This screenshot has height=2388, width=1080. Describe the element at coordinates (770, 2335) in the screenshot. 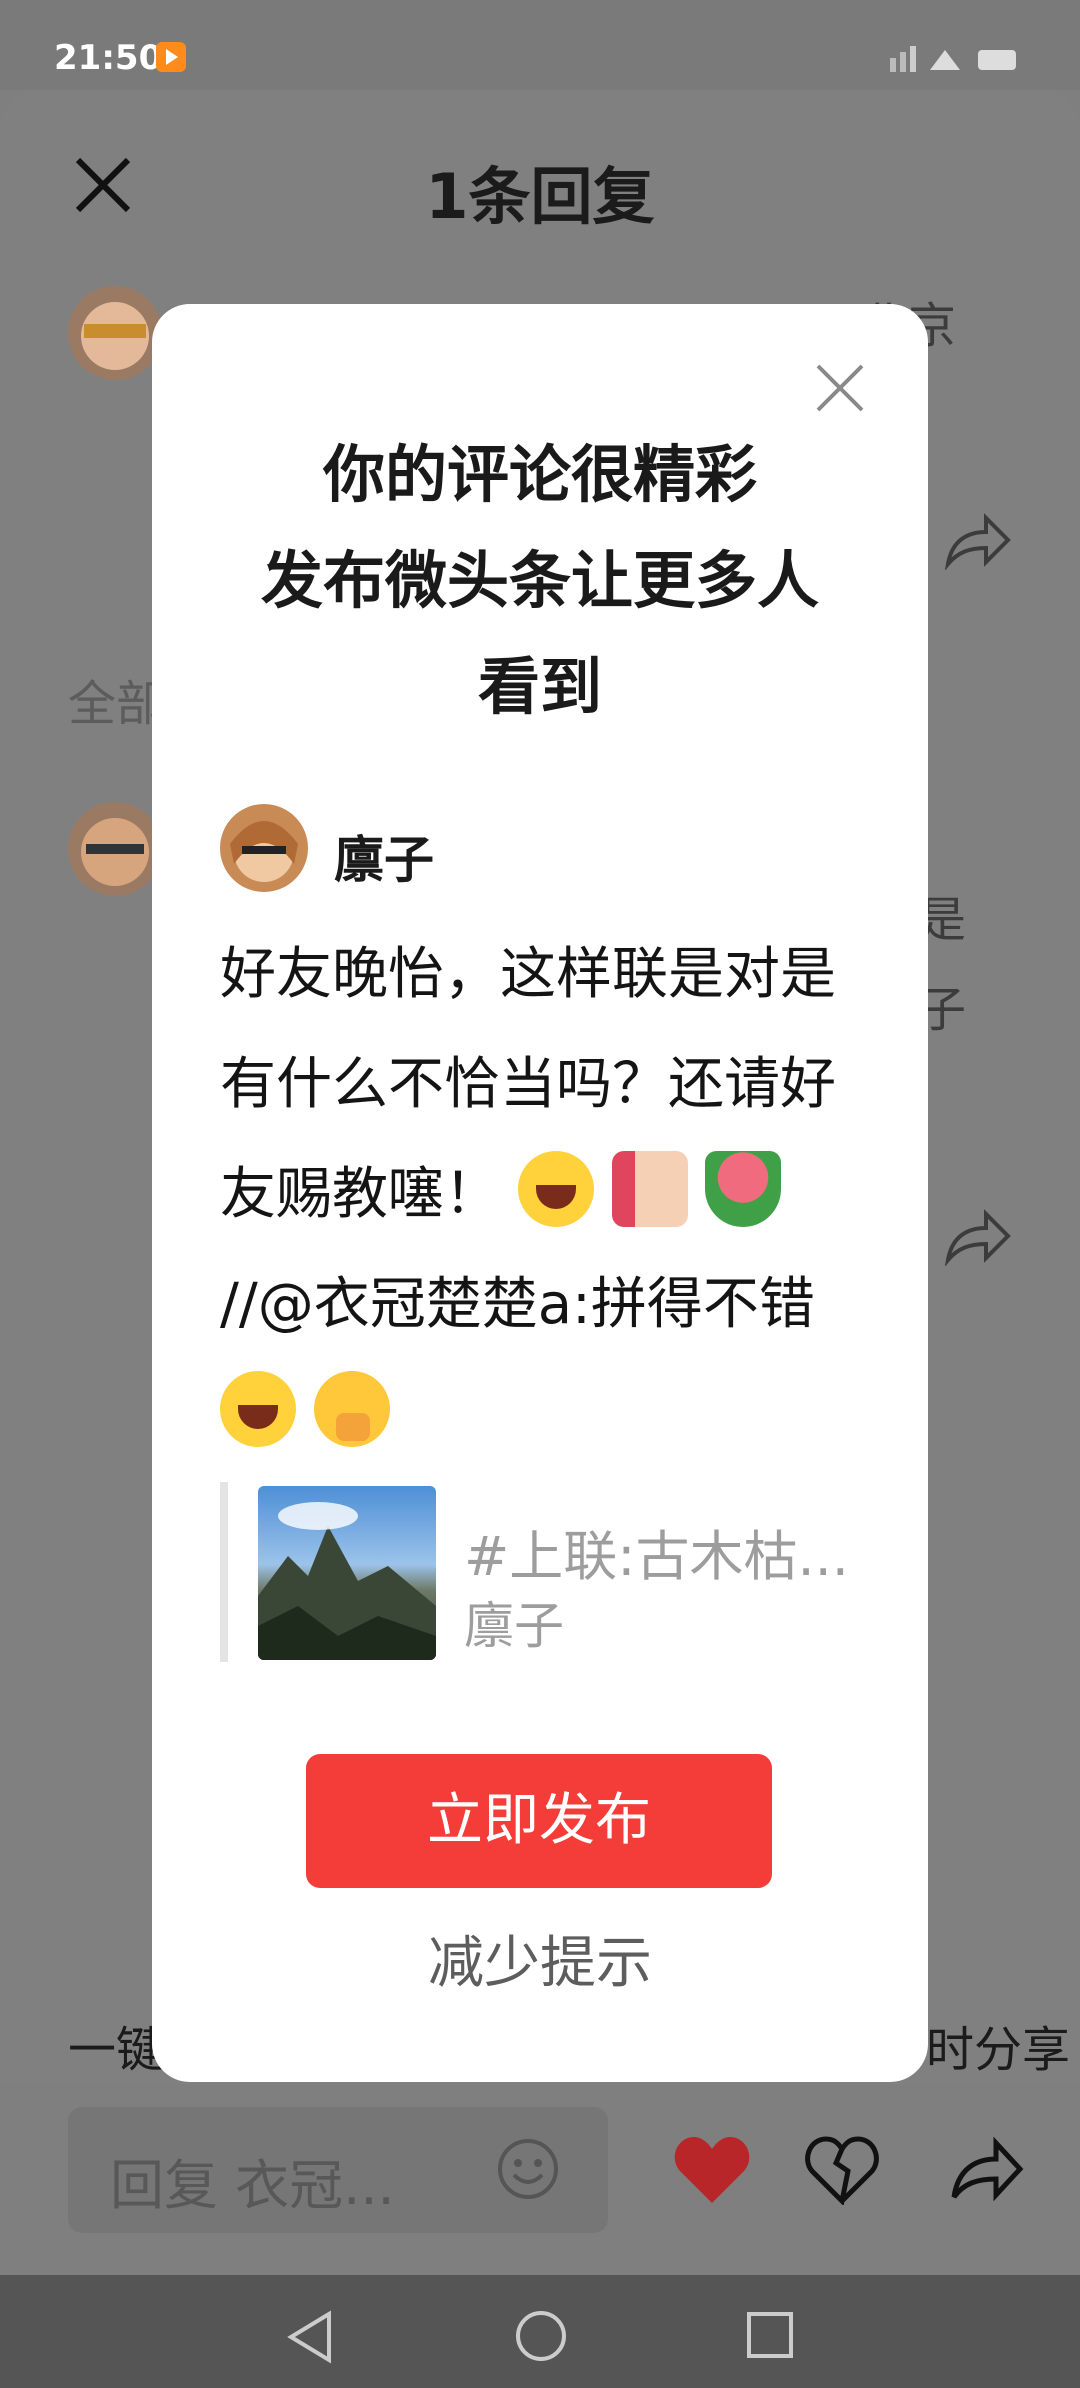

I see `recents-nav-icon` at that location.